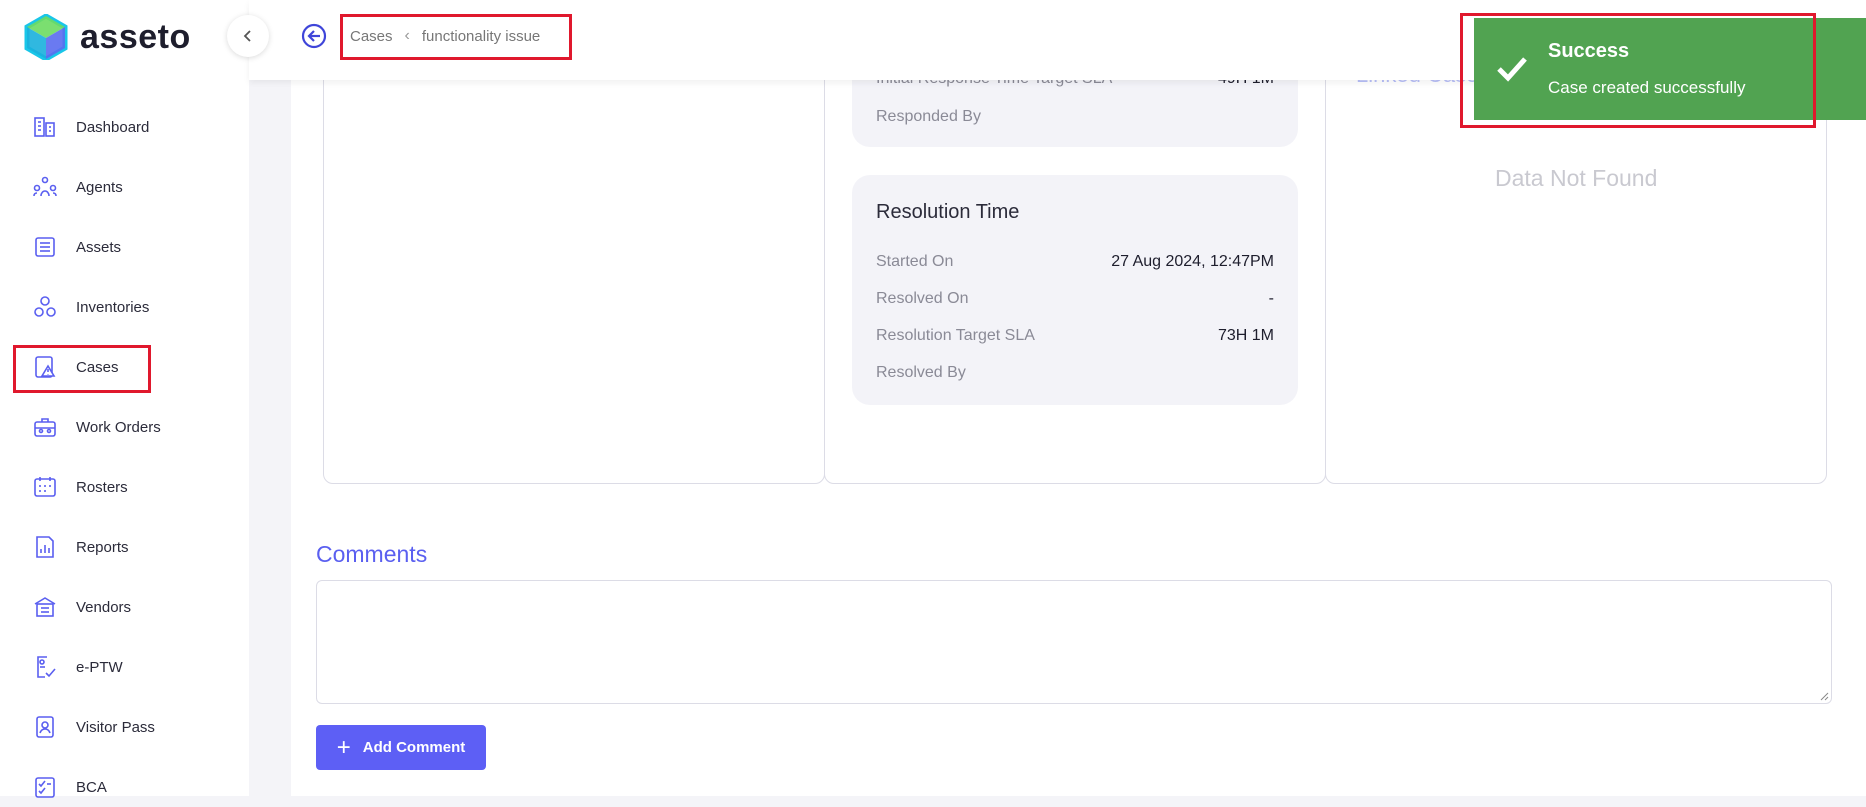 This screenshot has height=807, width=1866. Describe the element at coordinates (113, 127) in the screenshot. I see `sidebar-item-label: Dashboard` at that location.